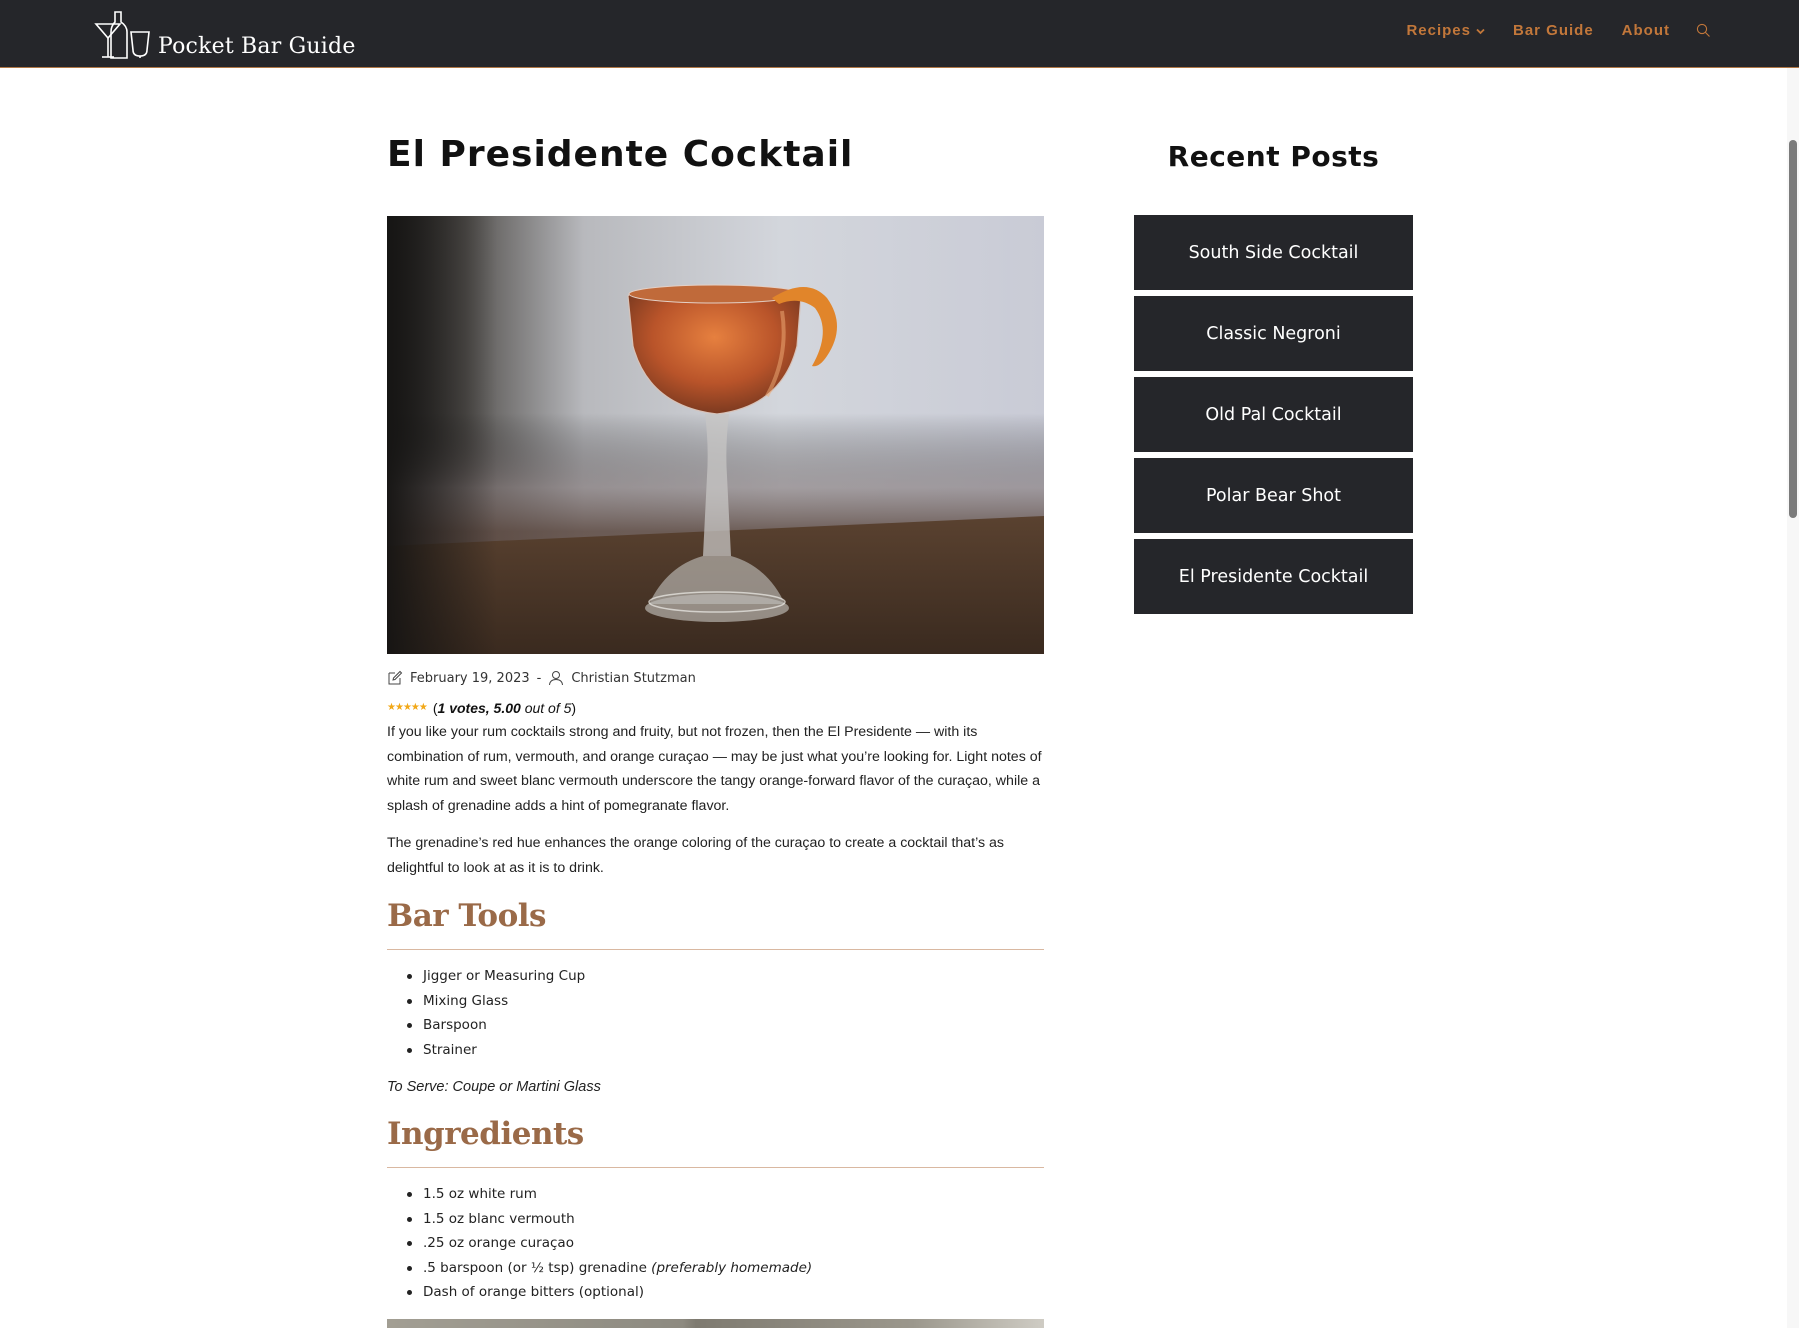 The height and width of the screenshot is (1328, 1799). What do you see at coordinates (1273, 252) in the screenshot?
I see `recent-post-south-side-cocktail: South Side Cocktail` at bounding box center [1273, 252].